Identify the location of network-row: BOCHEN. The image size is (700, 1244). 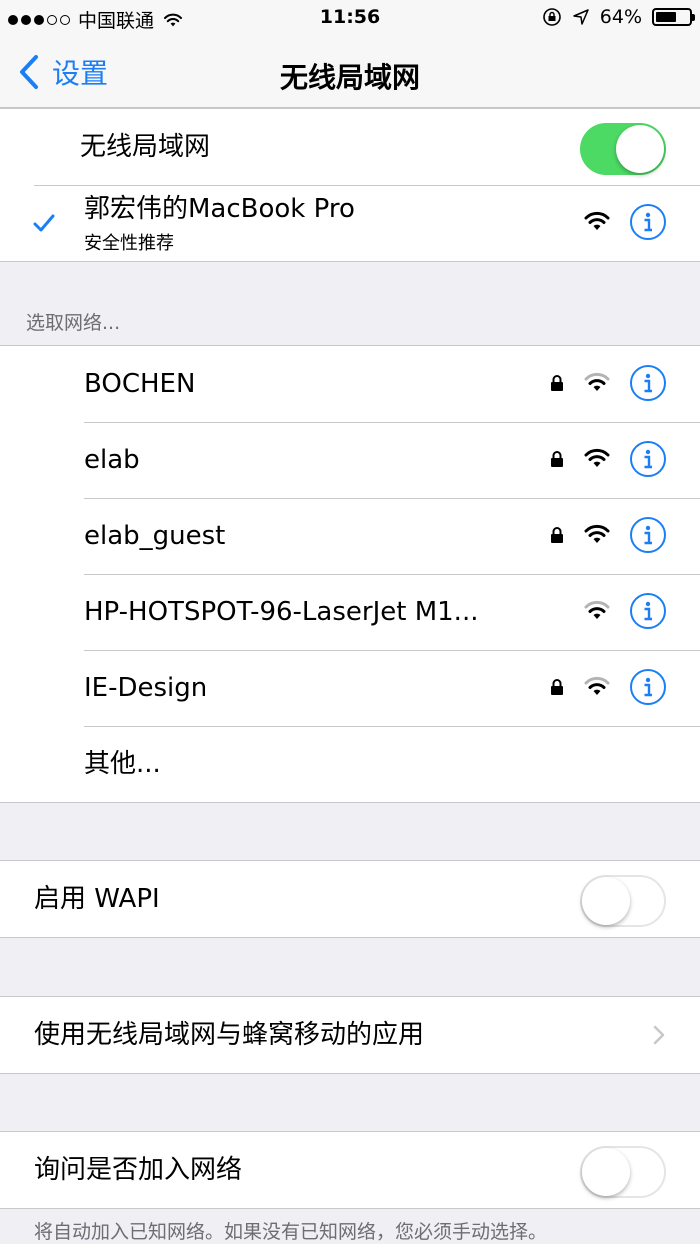
(350, 384).